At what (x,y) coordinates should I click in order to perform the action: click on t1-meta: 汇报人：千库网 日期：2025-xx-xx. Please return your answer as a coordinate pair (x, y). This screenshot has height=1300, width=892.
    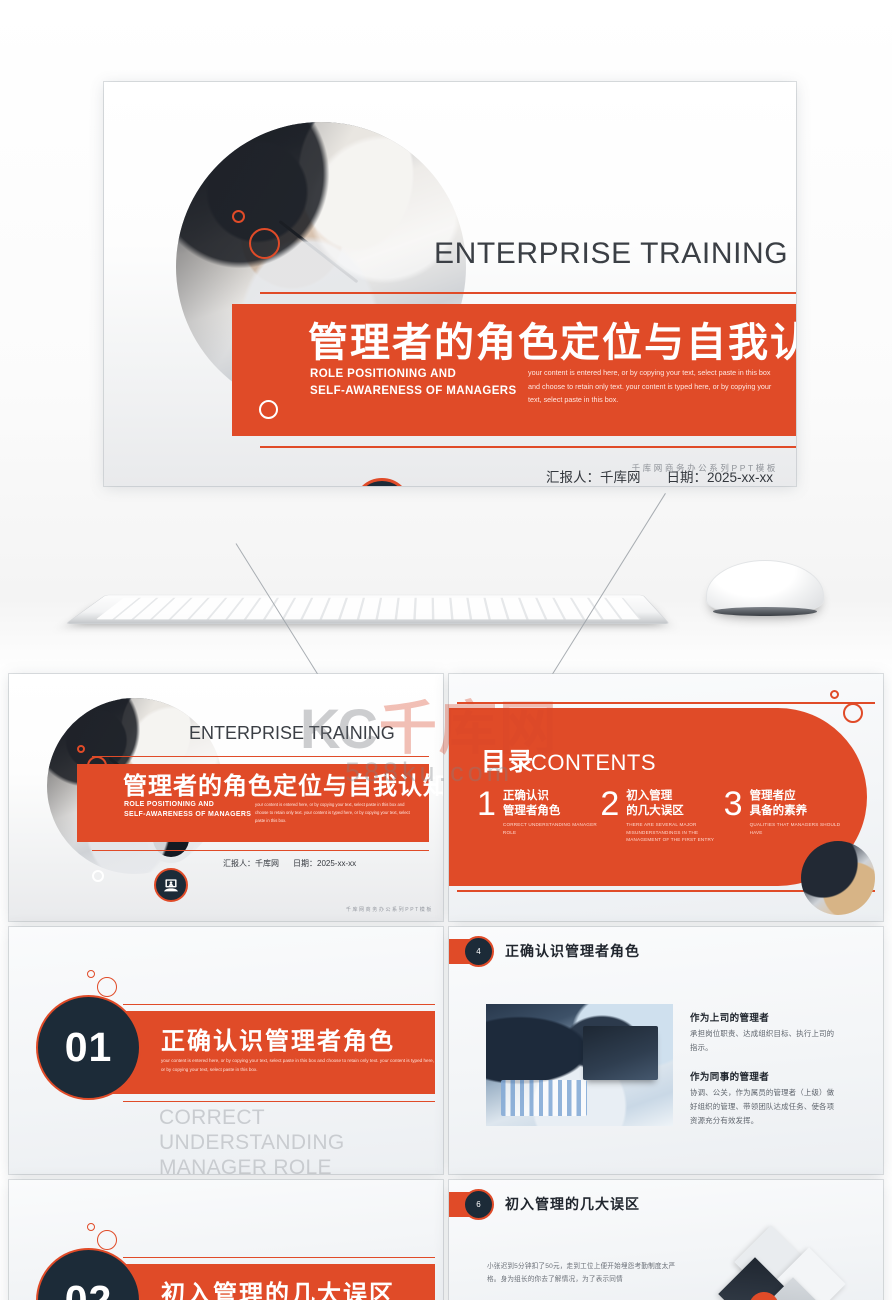
    Looking at the image, I should click on (289, 863).